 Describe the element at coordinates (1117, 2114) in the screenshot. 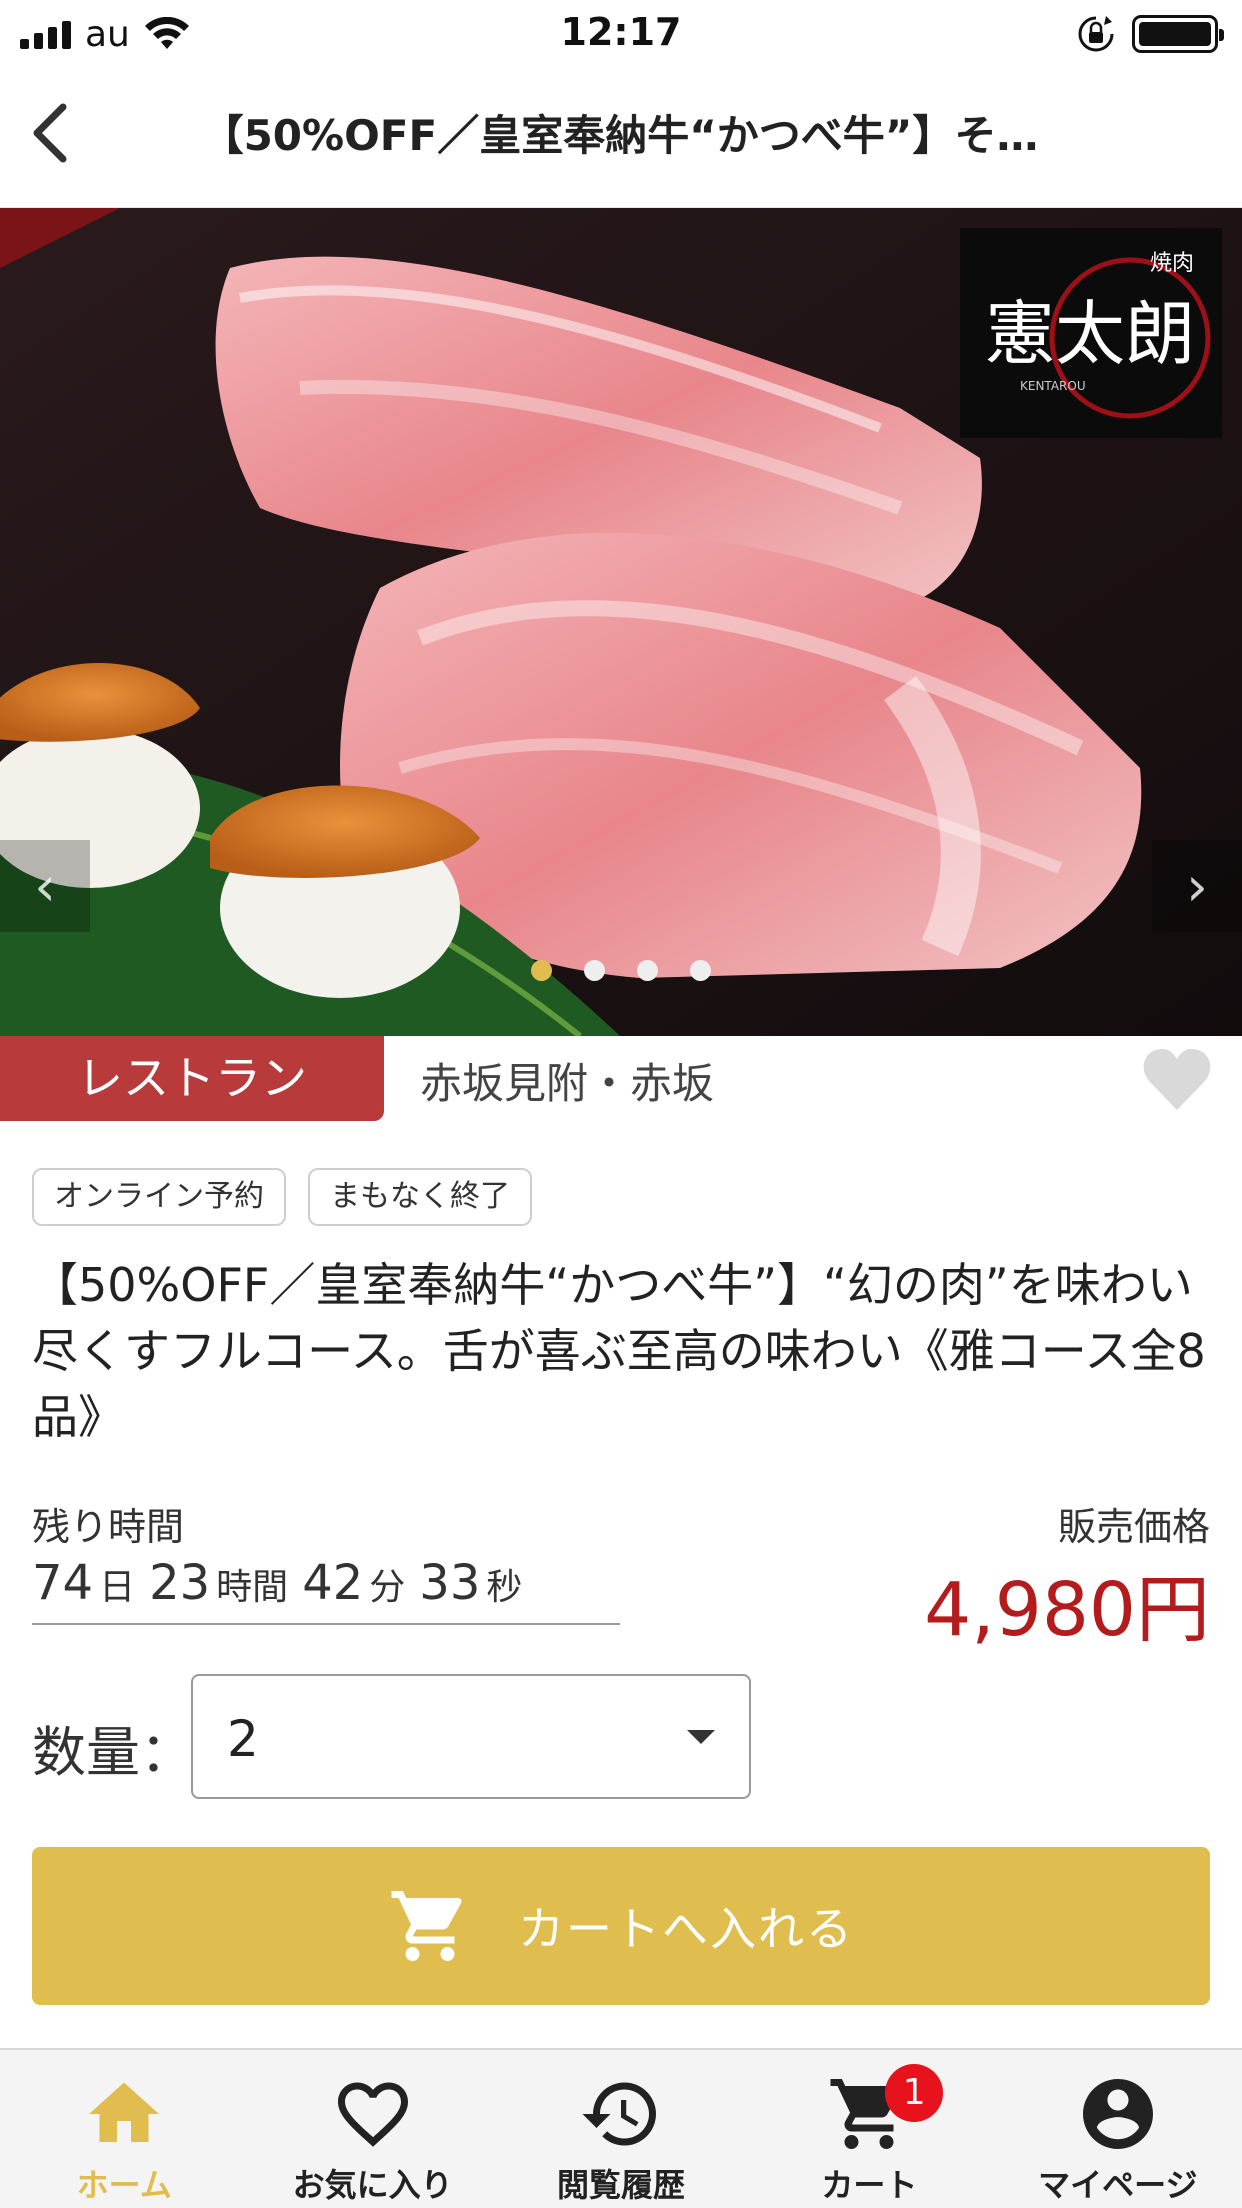

I see `account-icon` at that location.